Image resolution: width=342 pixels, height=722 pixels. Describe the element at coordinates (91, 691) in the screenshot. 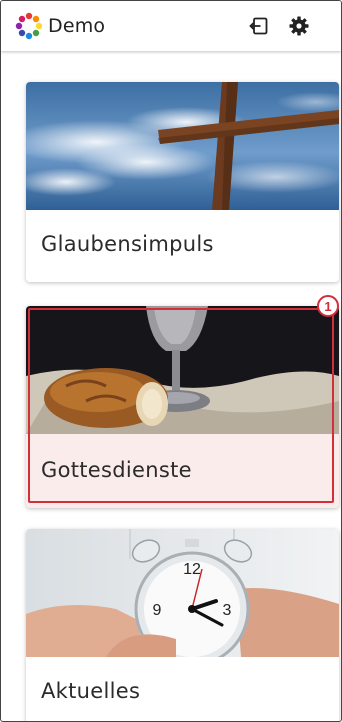

I see `card-label: Aktuelles` at that location.